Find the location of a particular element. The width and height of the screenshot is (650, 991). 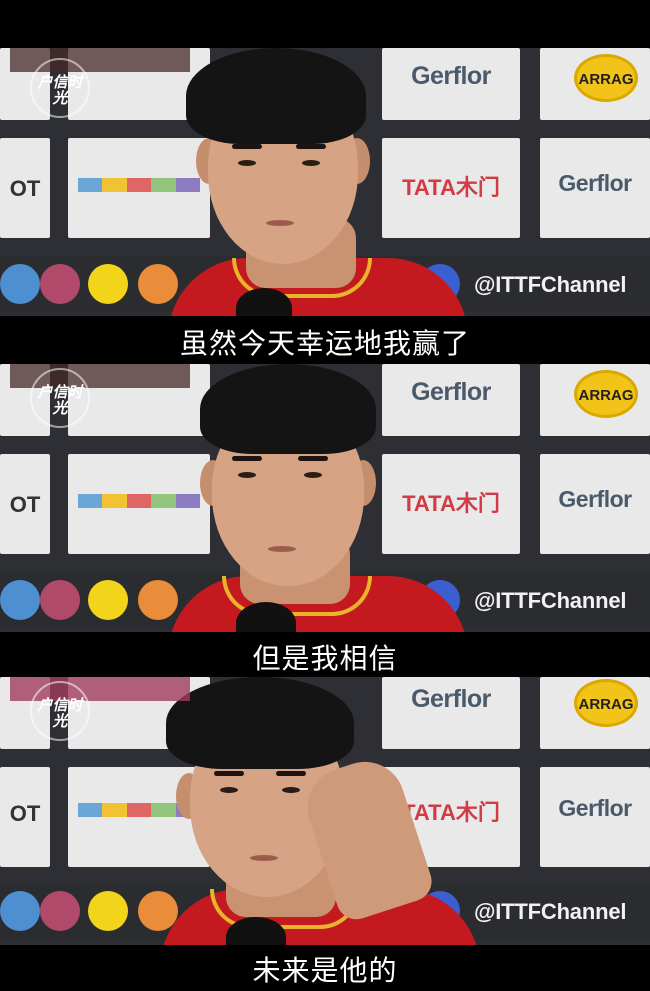

subtitle-2: 但是我相信 is located at coordinates (325, 658).